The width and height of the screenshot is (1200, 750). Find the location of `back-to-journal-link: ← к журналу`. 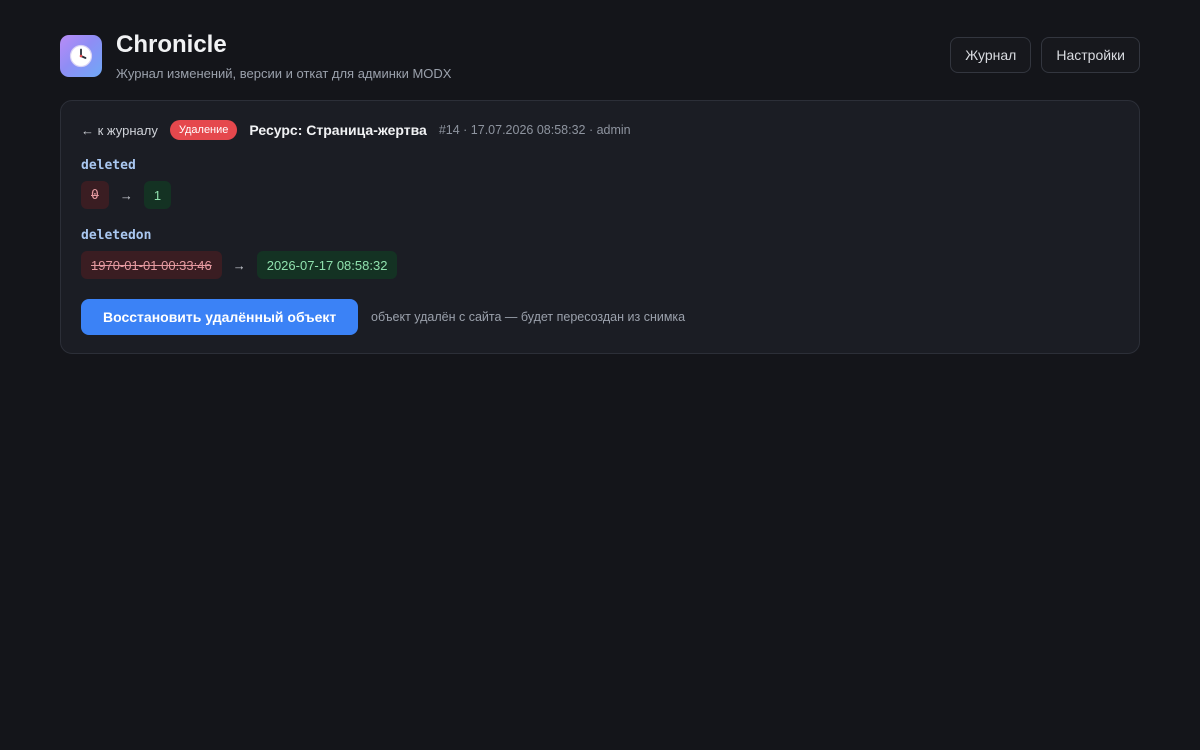

back-to-journal-link: ← к журналу is located at coordinates (119, 130).